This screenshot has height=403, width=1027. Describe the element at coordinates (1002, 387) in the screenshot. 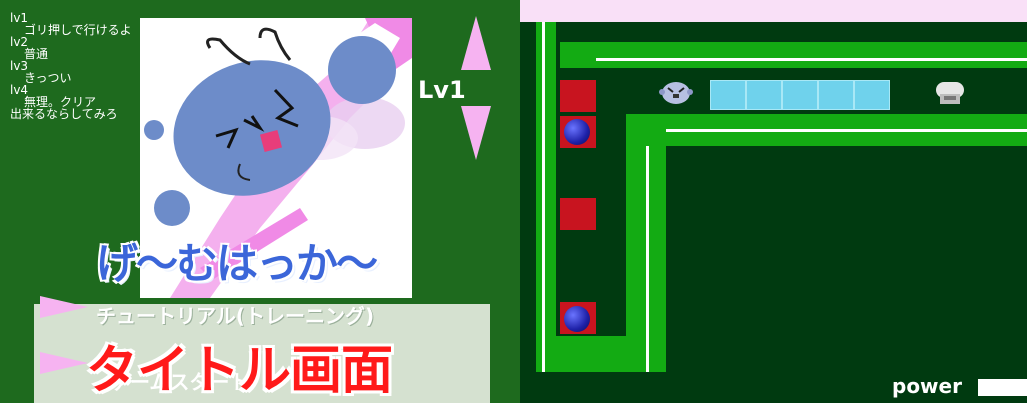

I see `power-bar` at that location.